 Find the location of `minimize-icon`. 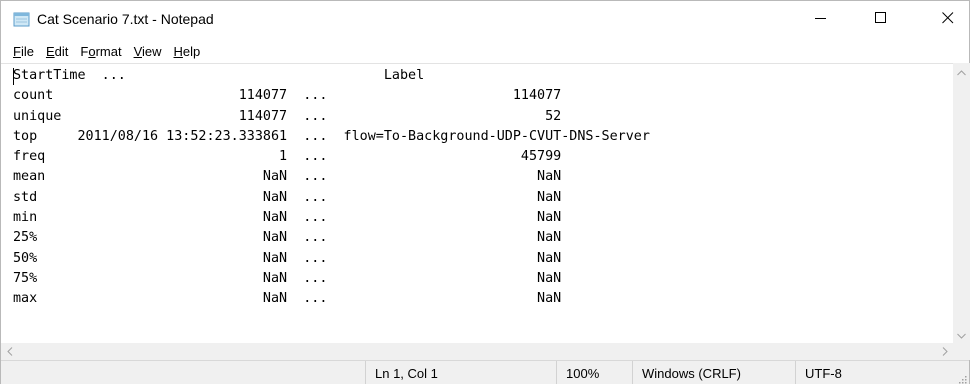

minimize-icon is located at coordinates (821, 20).